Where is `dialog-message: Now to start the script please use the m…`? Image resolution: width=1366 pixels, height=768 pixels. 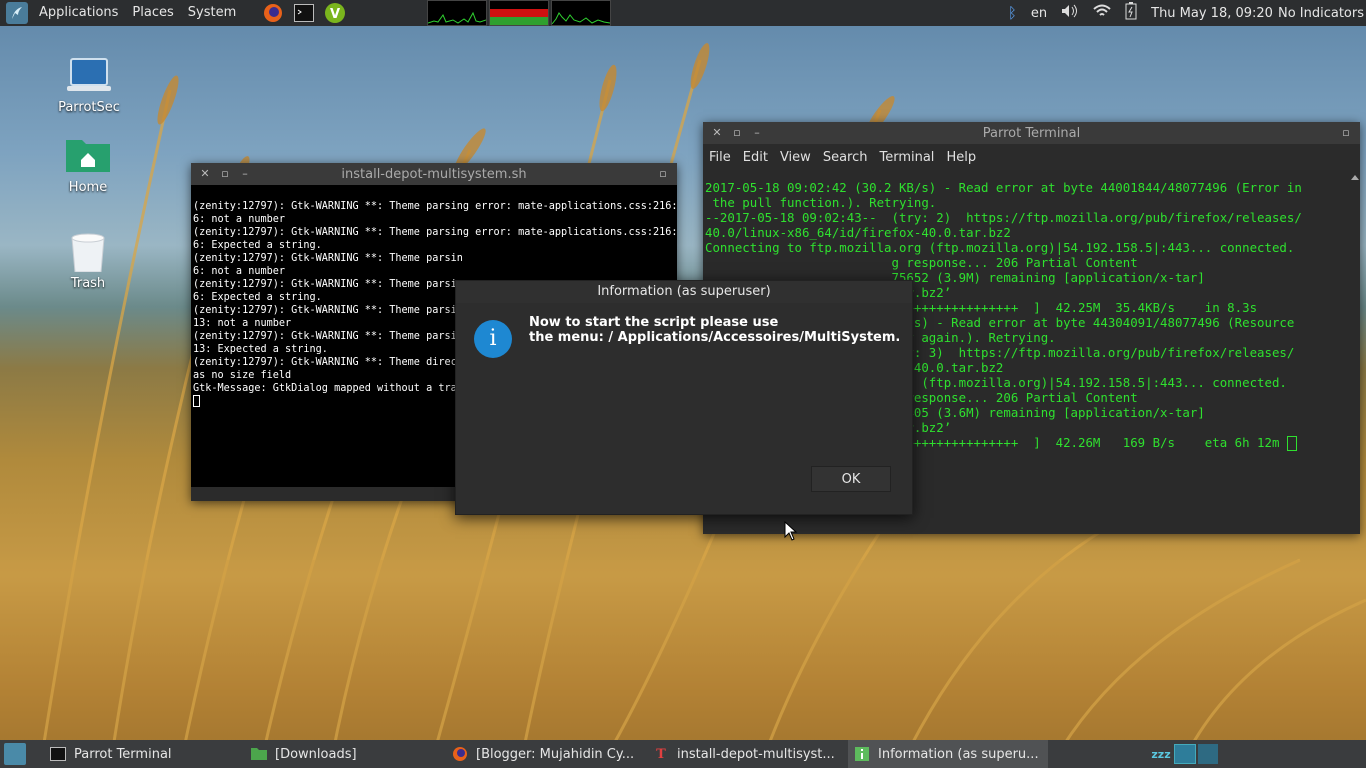 dialog-message: Now to start the script please use the m… is located at coordinates (714, 330).